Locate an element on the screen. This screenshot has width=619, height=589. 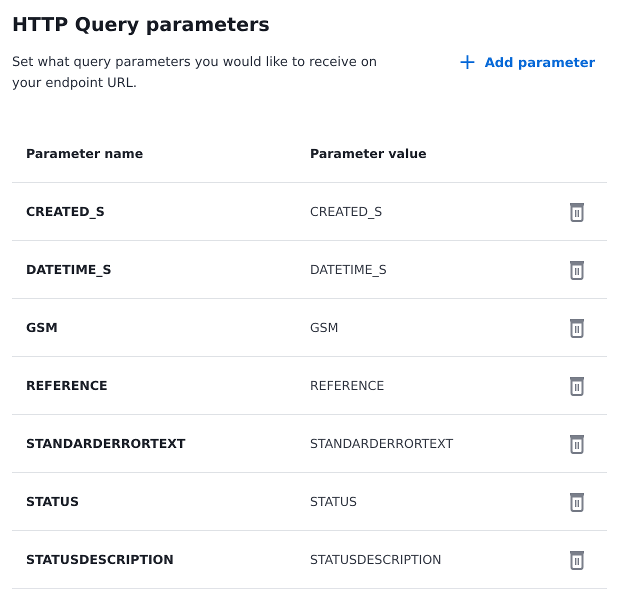
column-header: Parameter name is located at coordinates (85, 153).